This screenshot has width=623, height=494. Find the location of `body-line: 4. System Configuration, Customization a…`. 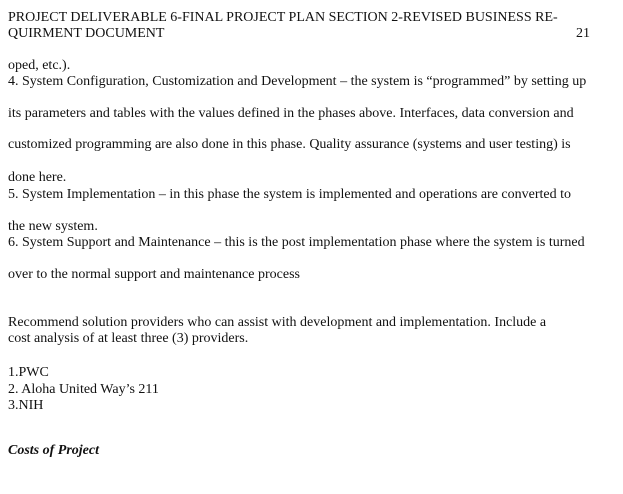

body-line: 4. System Configuration, Customization a… is located at coordinates (297, 81).